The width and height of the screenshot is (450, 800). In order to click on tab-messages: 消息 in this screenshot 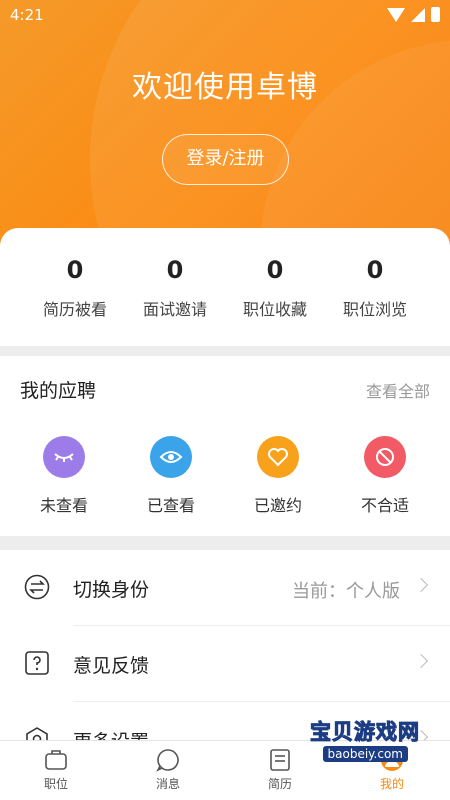, I will do `click(168, 769)`.